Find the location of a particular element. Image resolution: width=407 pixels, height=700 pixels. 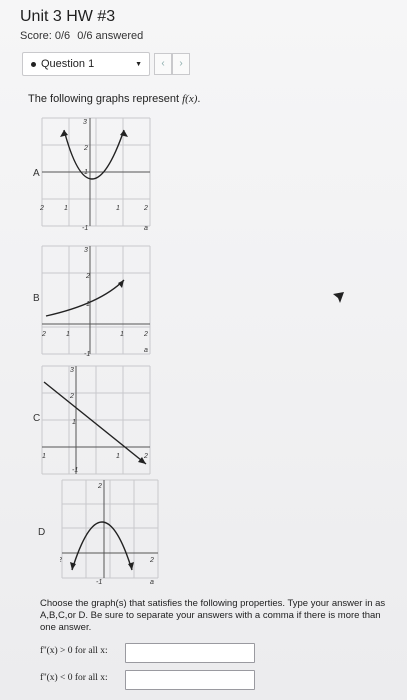

graph-d-label: D is located at coordinates (42, 532).